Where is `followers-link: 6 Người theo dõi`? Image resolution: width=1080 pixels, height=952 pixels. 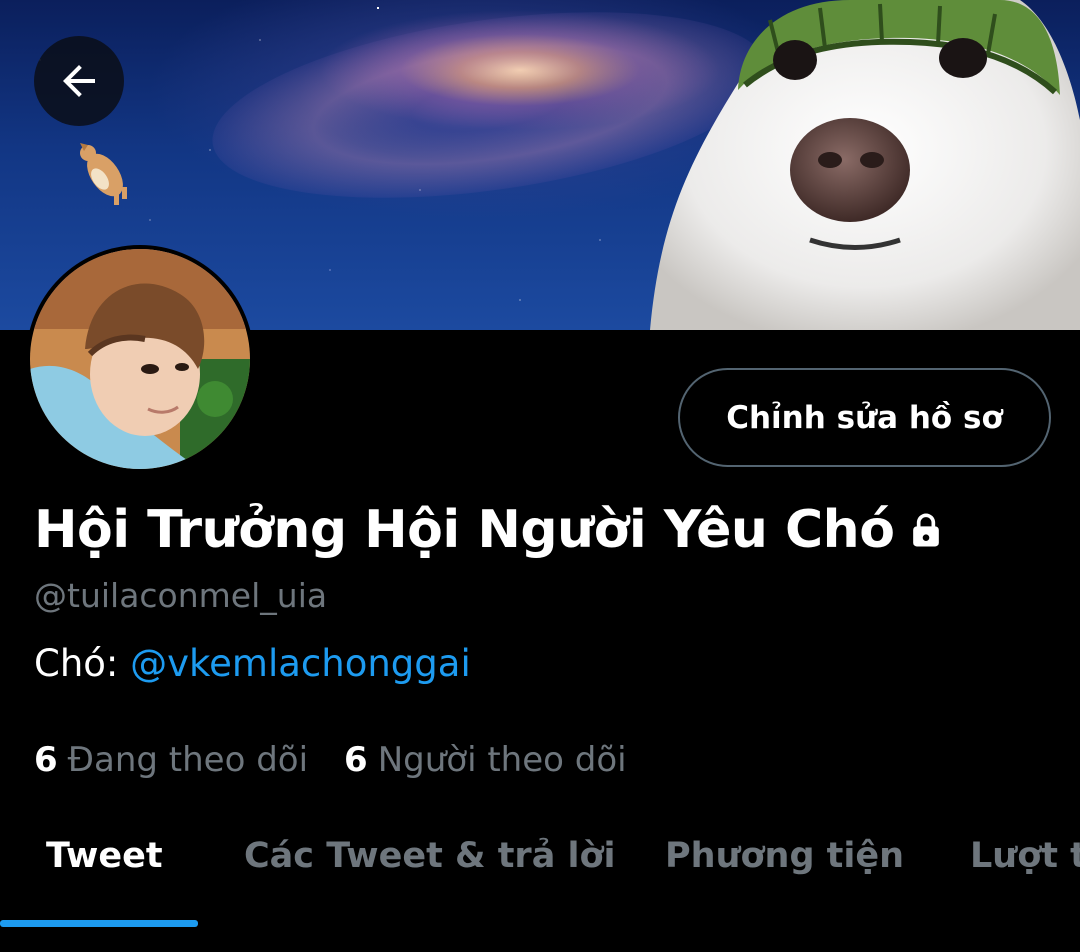 followers-link: 6 Người theo dõi is located at coordinates (485, 760).